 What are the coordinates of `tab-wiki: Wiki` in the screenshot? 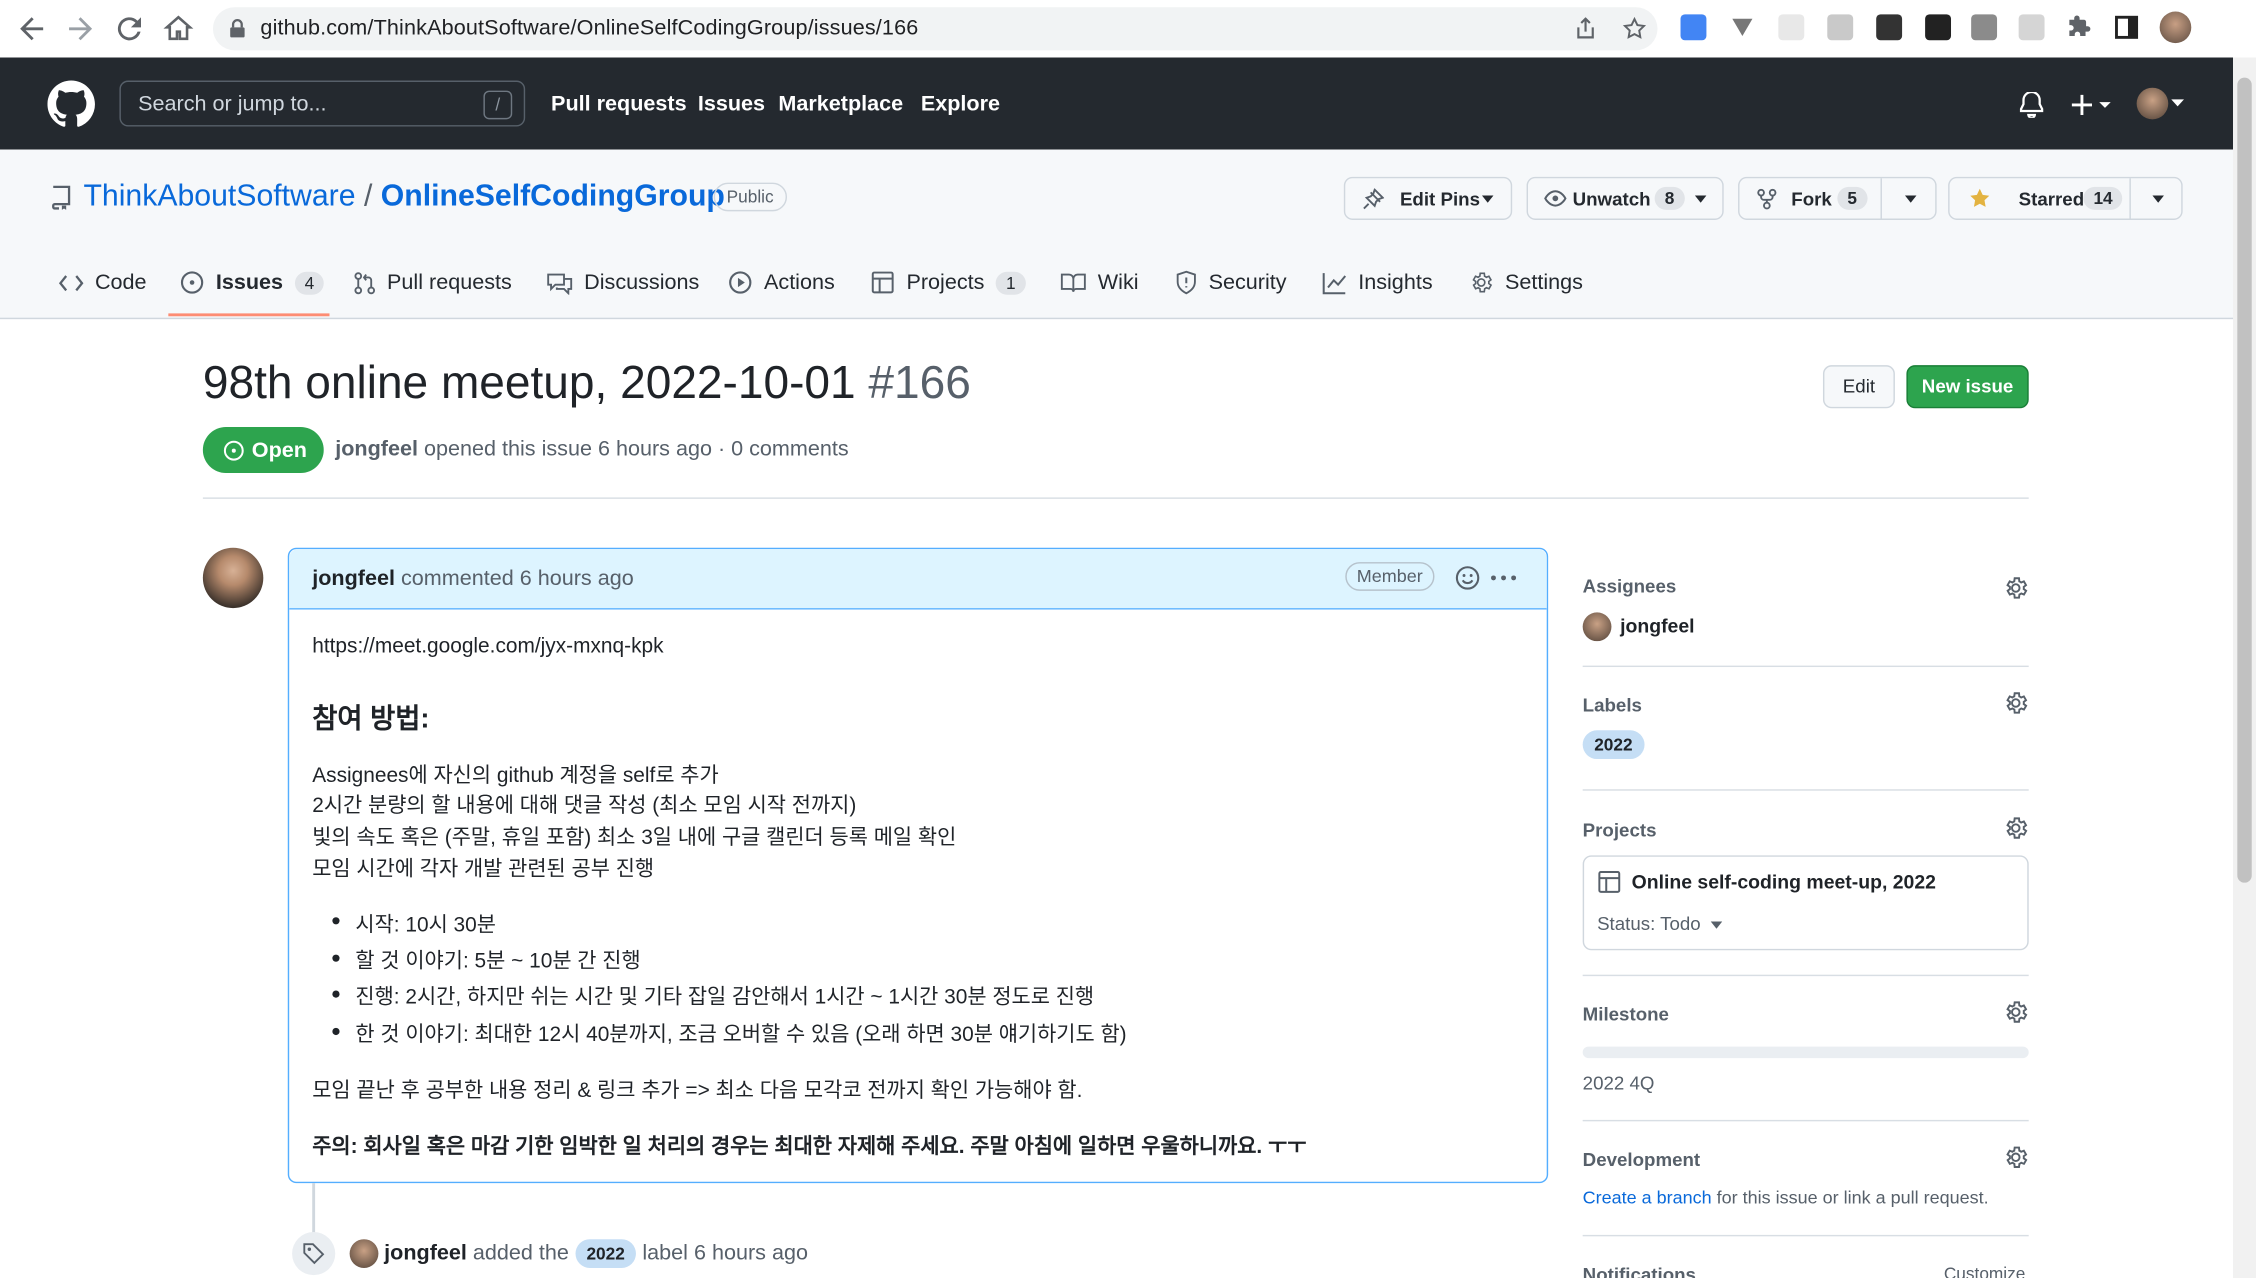 It's located at (1099, 282).